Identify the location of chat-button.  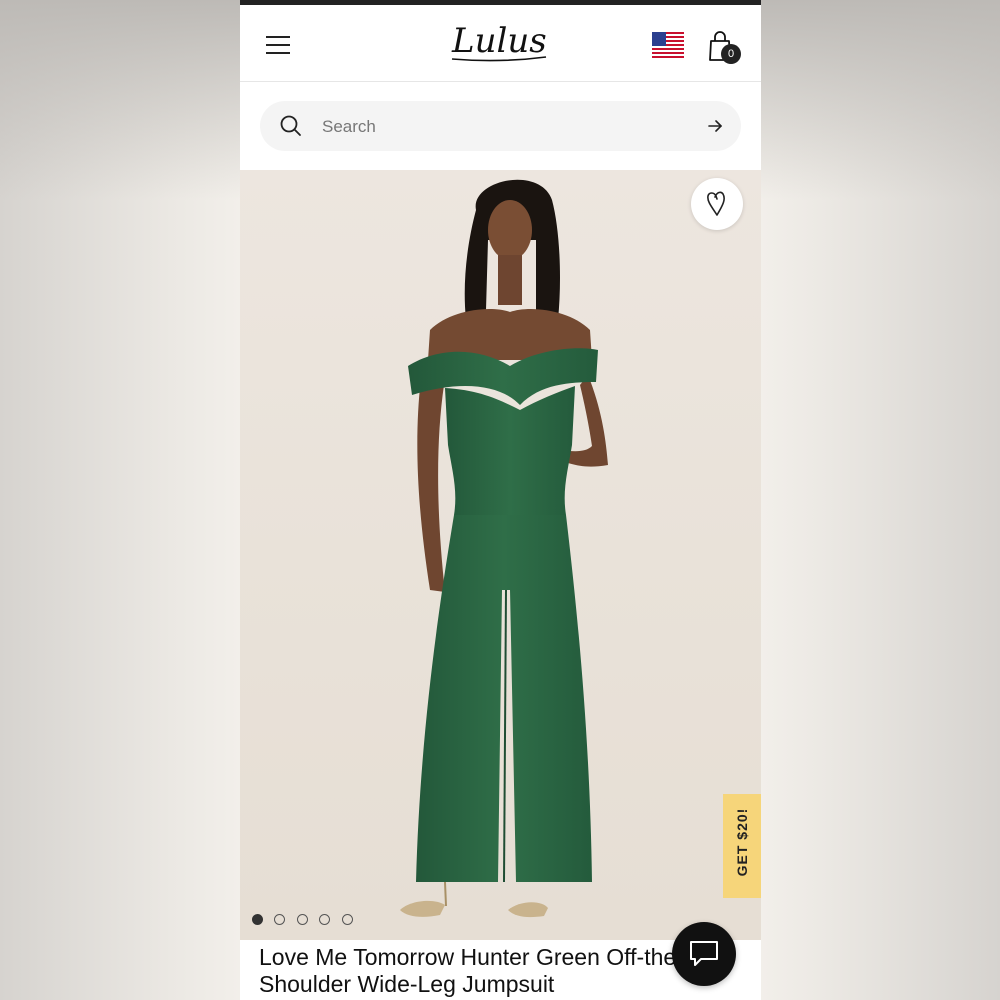
(704, 954).